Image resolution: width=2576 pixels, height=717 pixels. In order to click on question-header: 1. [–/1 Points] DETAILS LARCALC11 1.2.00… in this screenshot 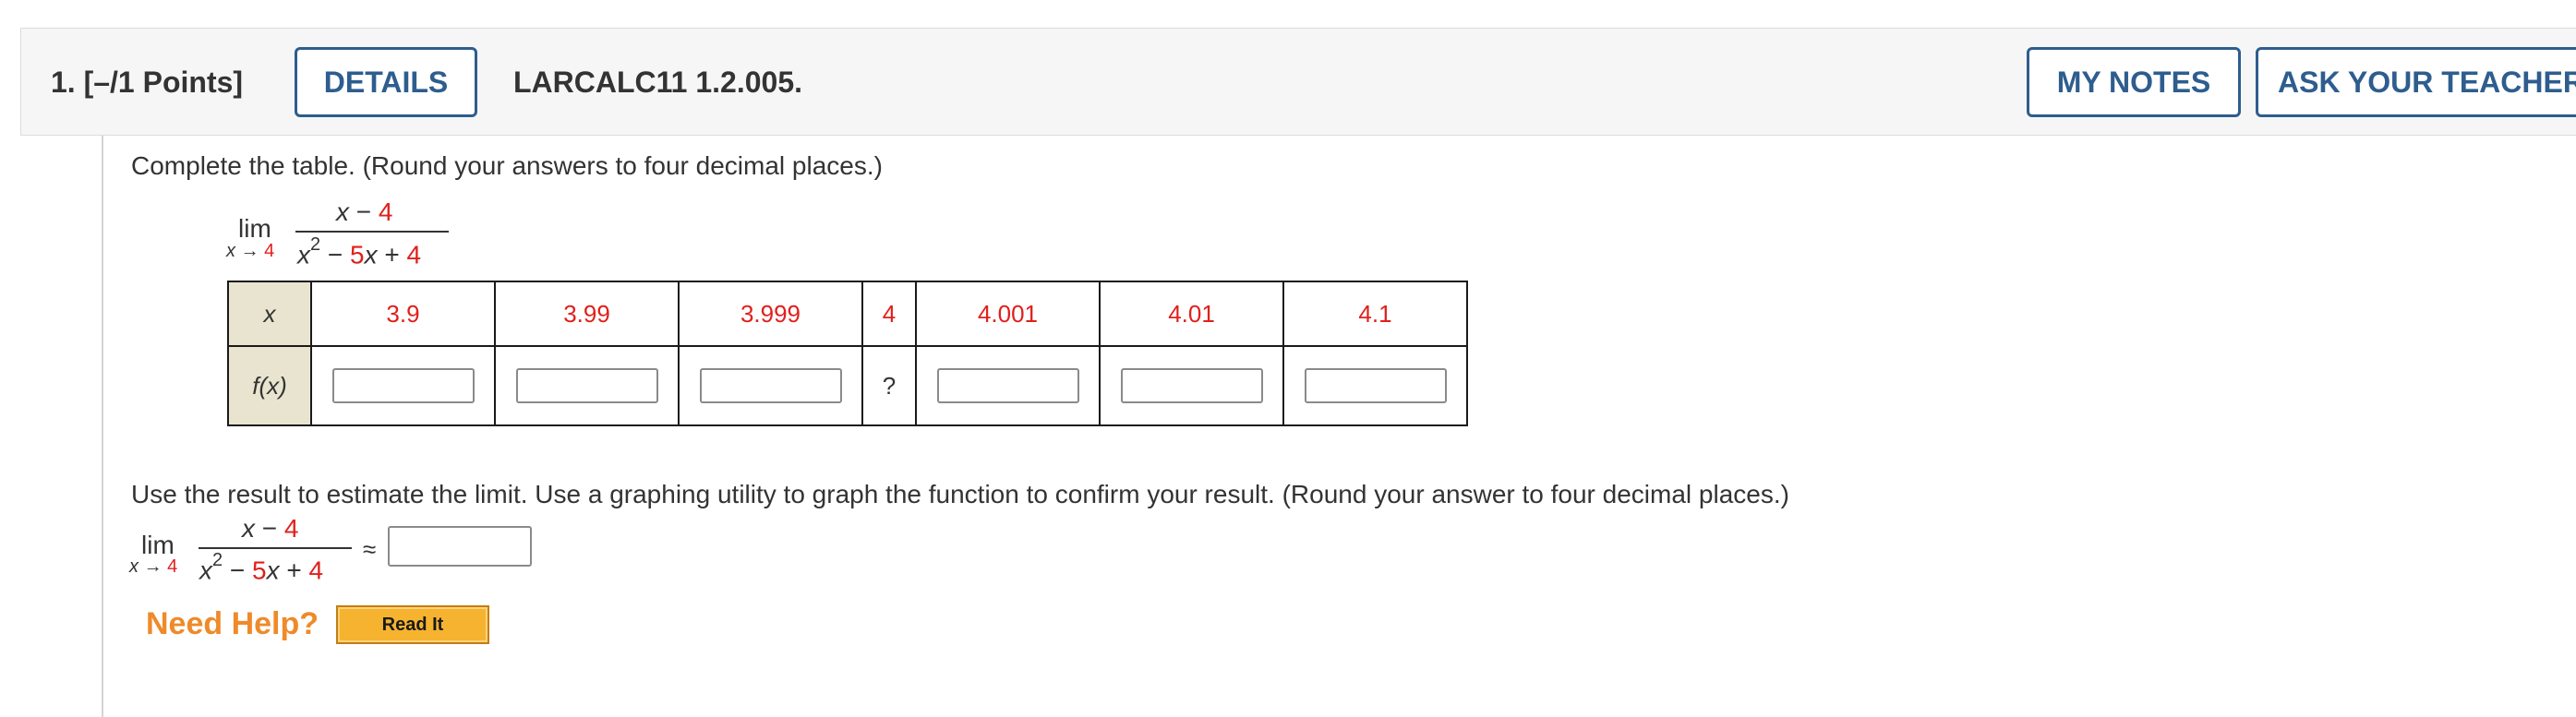, I will do `click(1298, 82)`.